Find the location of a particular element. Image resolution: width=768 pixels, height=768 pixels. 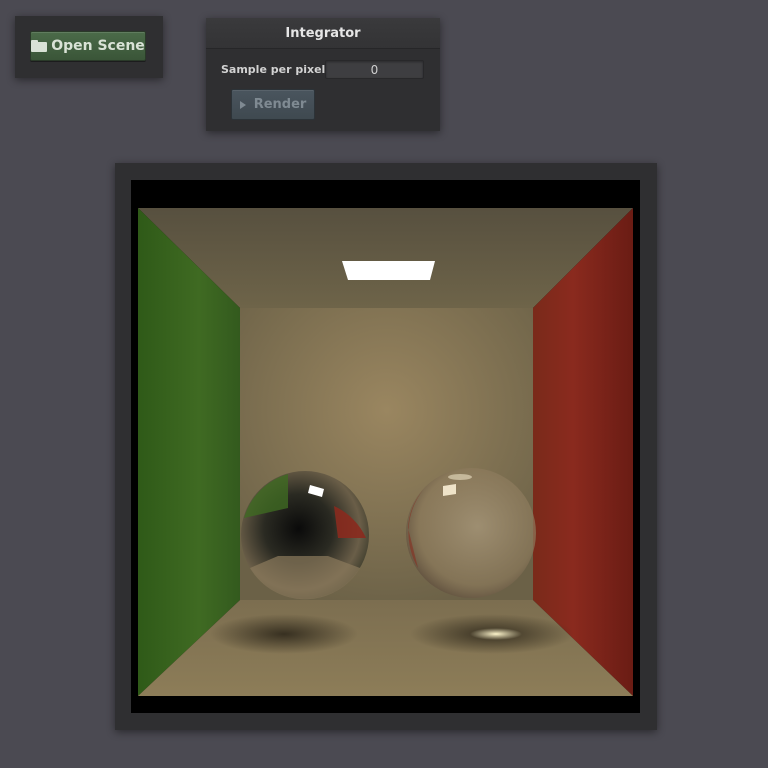

ceiling-light is located at coordinates (388, 270).